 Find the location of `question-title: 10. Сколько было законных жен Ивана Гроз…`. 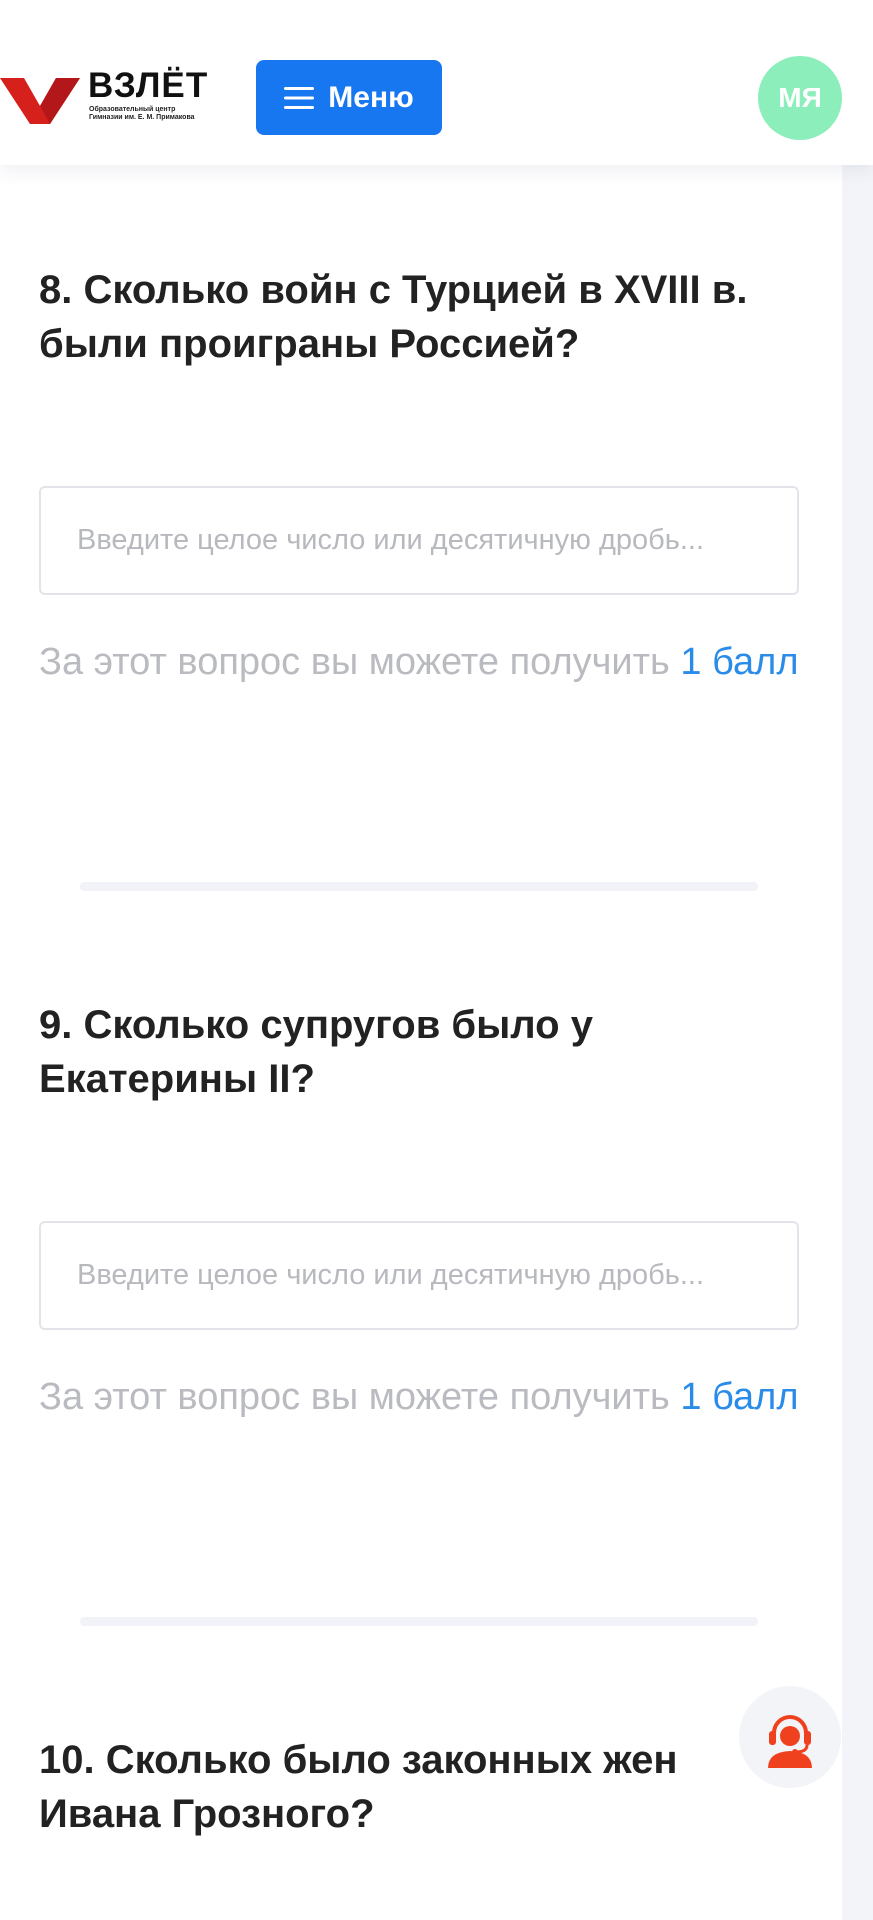

question-title: 10. Сколько было законных жен Ивана Гроз… is located at coordinates (358, 1787).